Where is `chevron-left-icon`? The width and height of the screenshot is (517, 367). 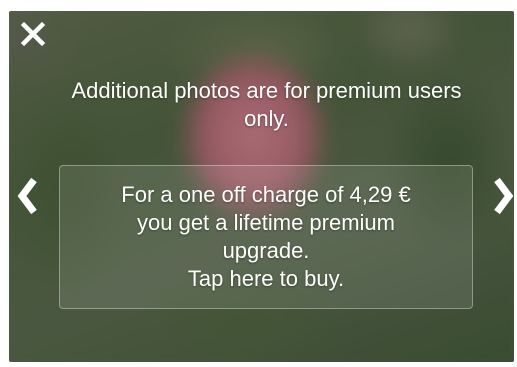 chevron-left-icon is located at coordinates (28, 196).